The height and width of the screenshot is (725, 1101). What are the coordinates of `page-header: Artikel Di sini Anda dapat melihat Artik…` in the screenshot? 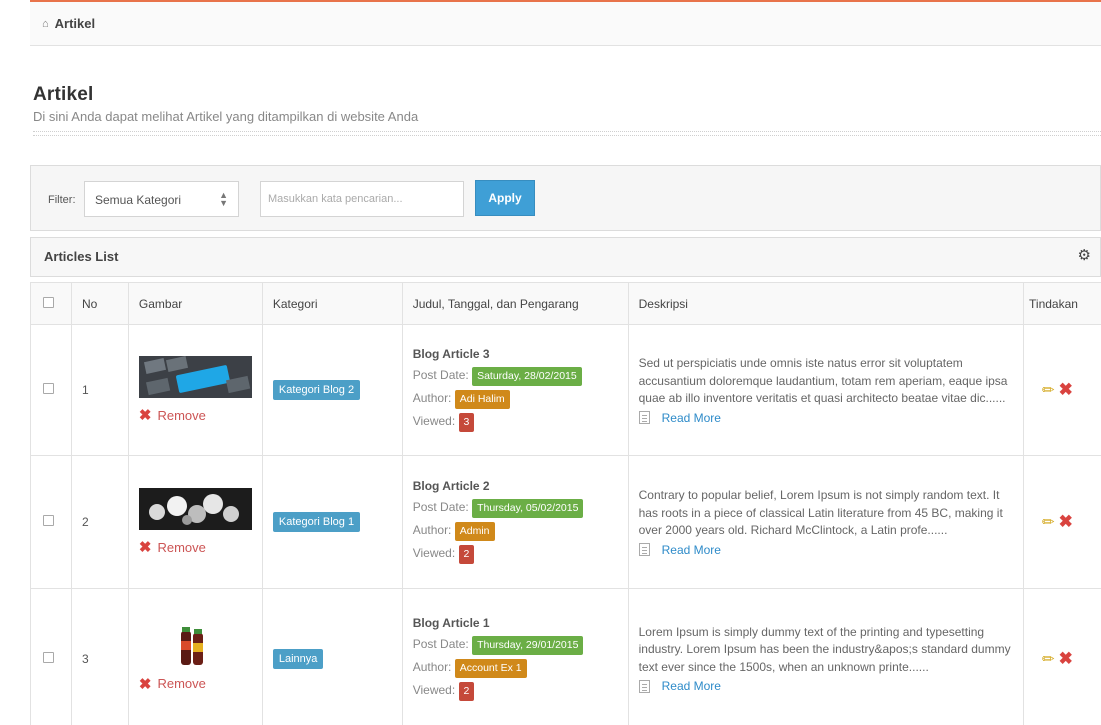 It's located at (225, 104).